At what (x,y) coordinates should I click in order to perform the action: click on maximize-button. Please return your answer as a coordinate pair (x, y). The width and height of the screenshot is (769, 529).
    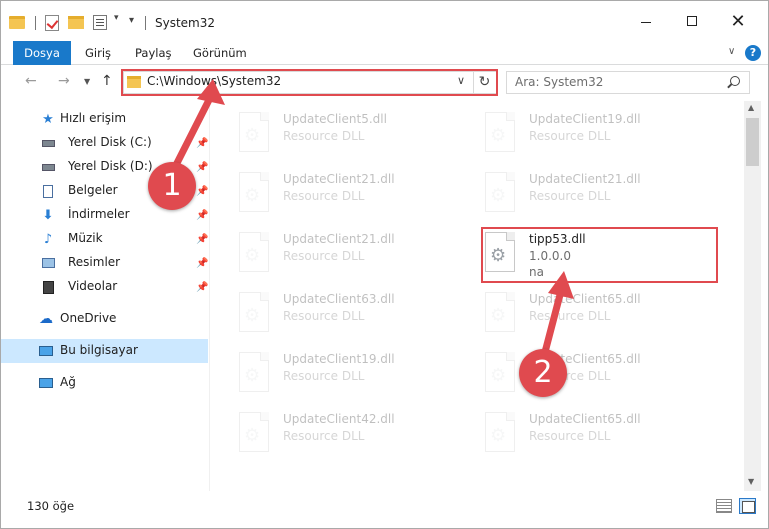
    Looking at the image, I should click on (692, 21).